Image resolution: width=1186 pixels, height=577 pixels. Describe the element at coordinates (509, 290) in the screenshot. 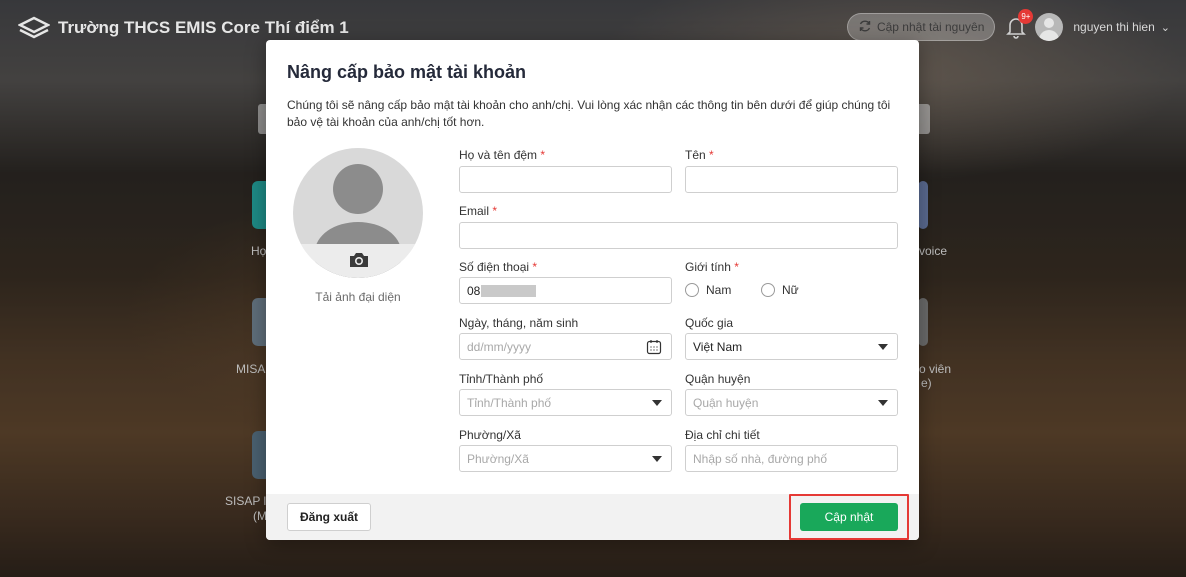

I see `masked-phone-digits` at that location.